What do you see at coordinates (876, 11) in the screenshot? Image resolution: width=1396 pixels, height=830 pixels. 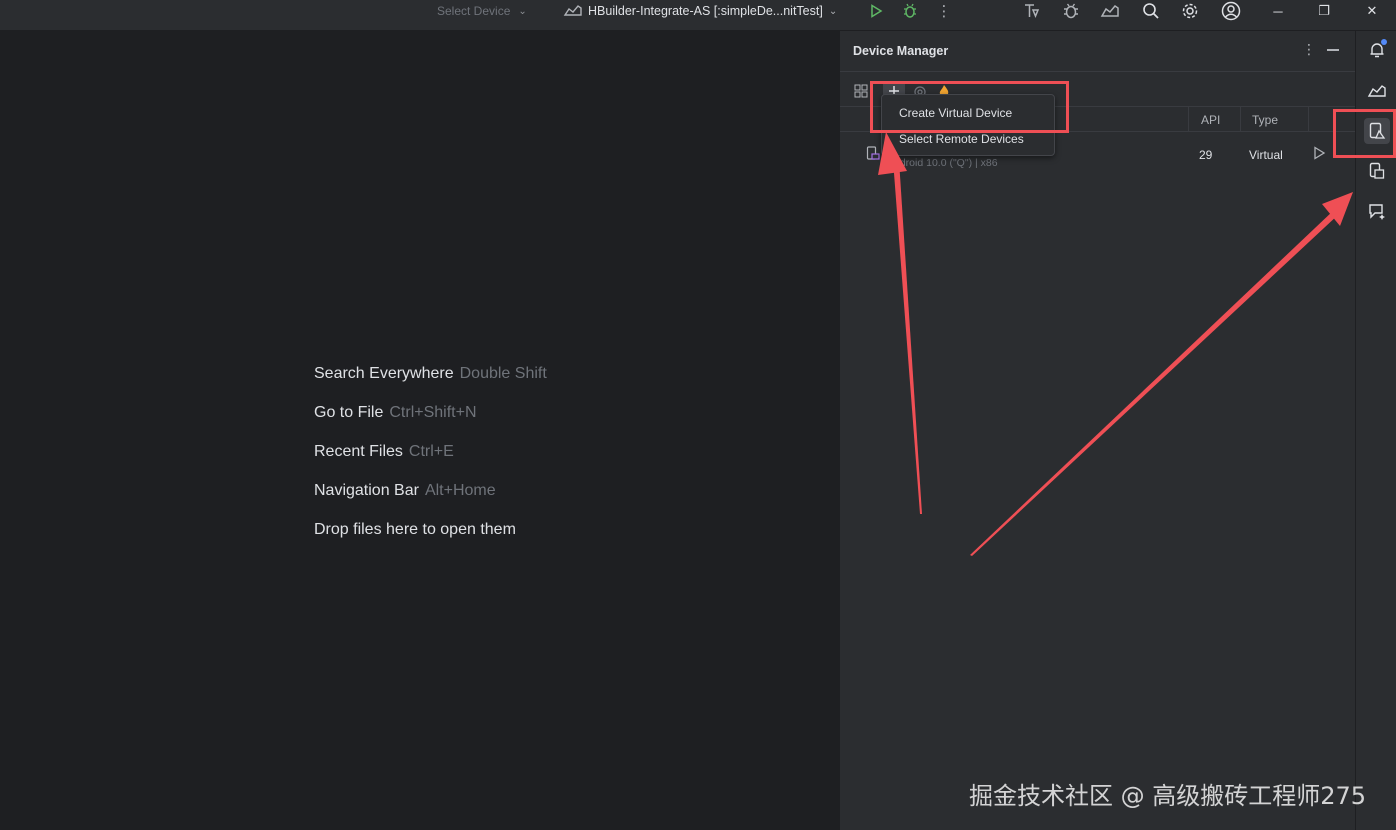 I see `run-icon` at bounding box center [876, 11].